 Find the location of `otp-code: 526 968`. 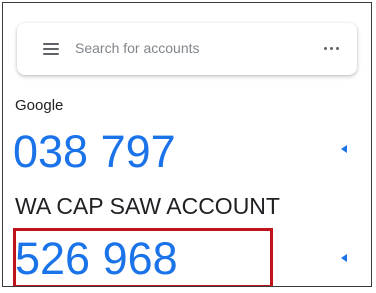

otp-code: 526 968 is located at coordinates (96, 258).